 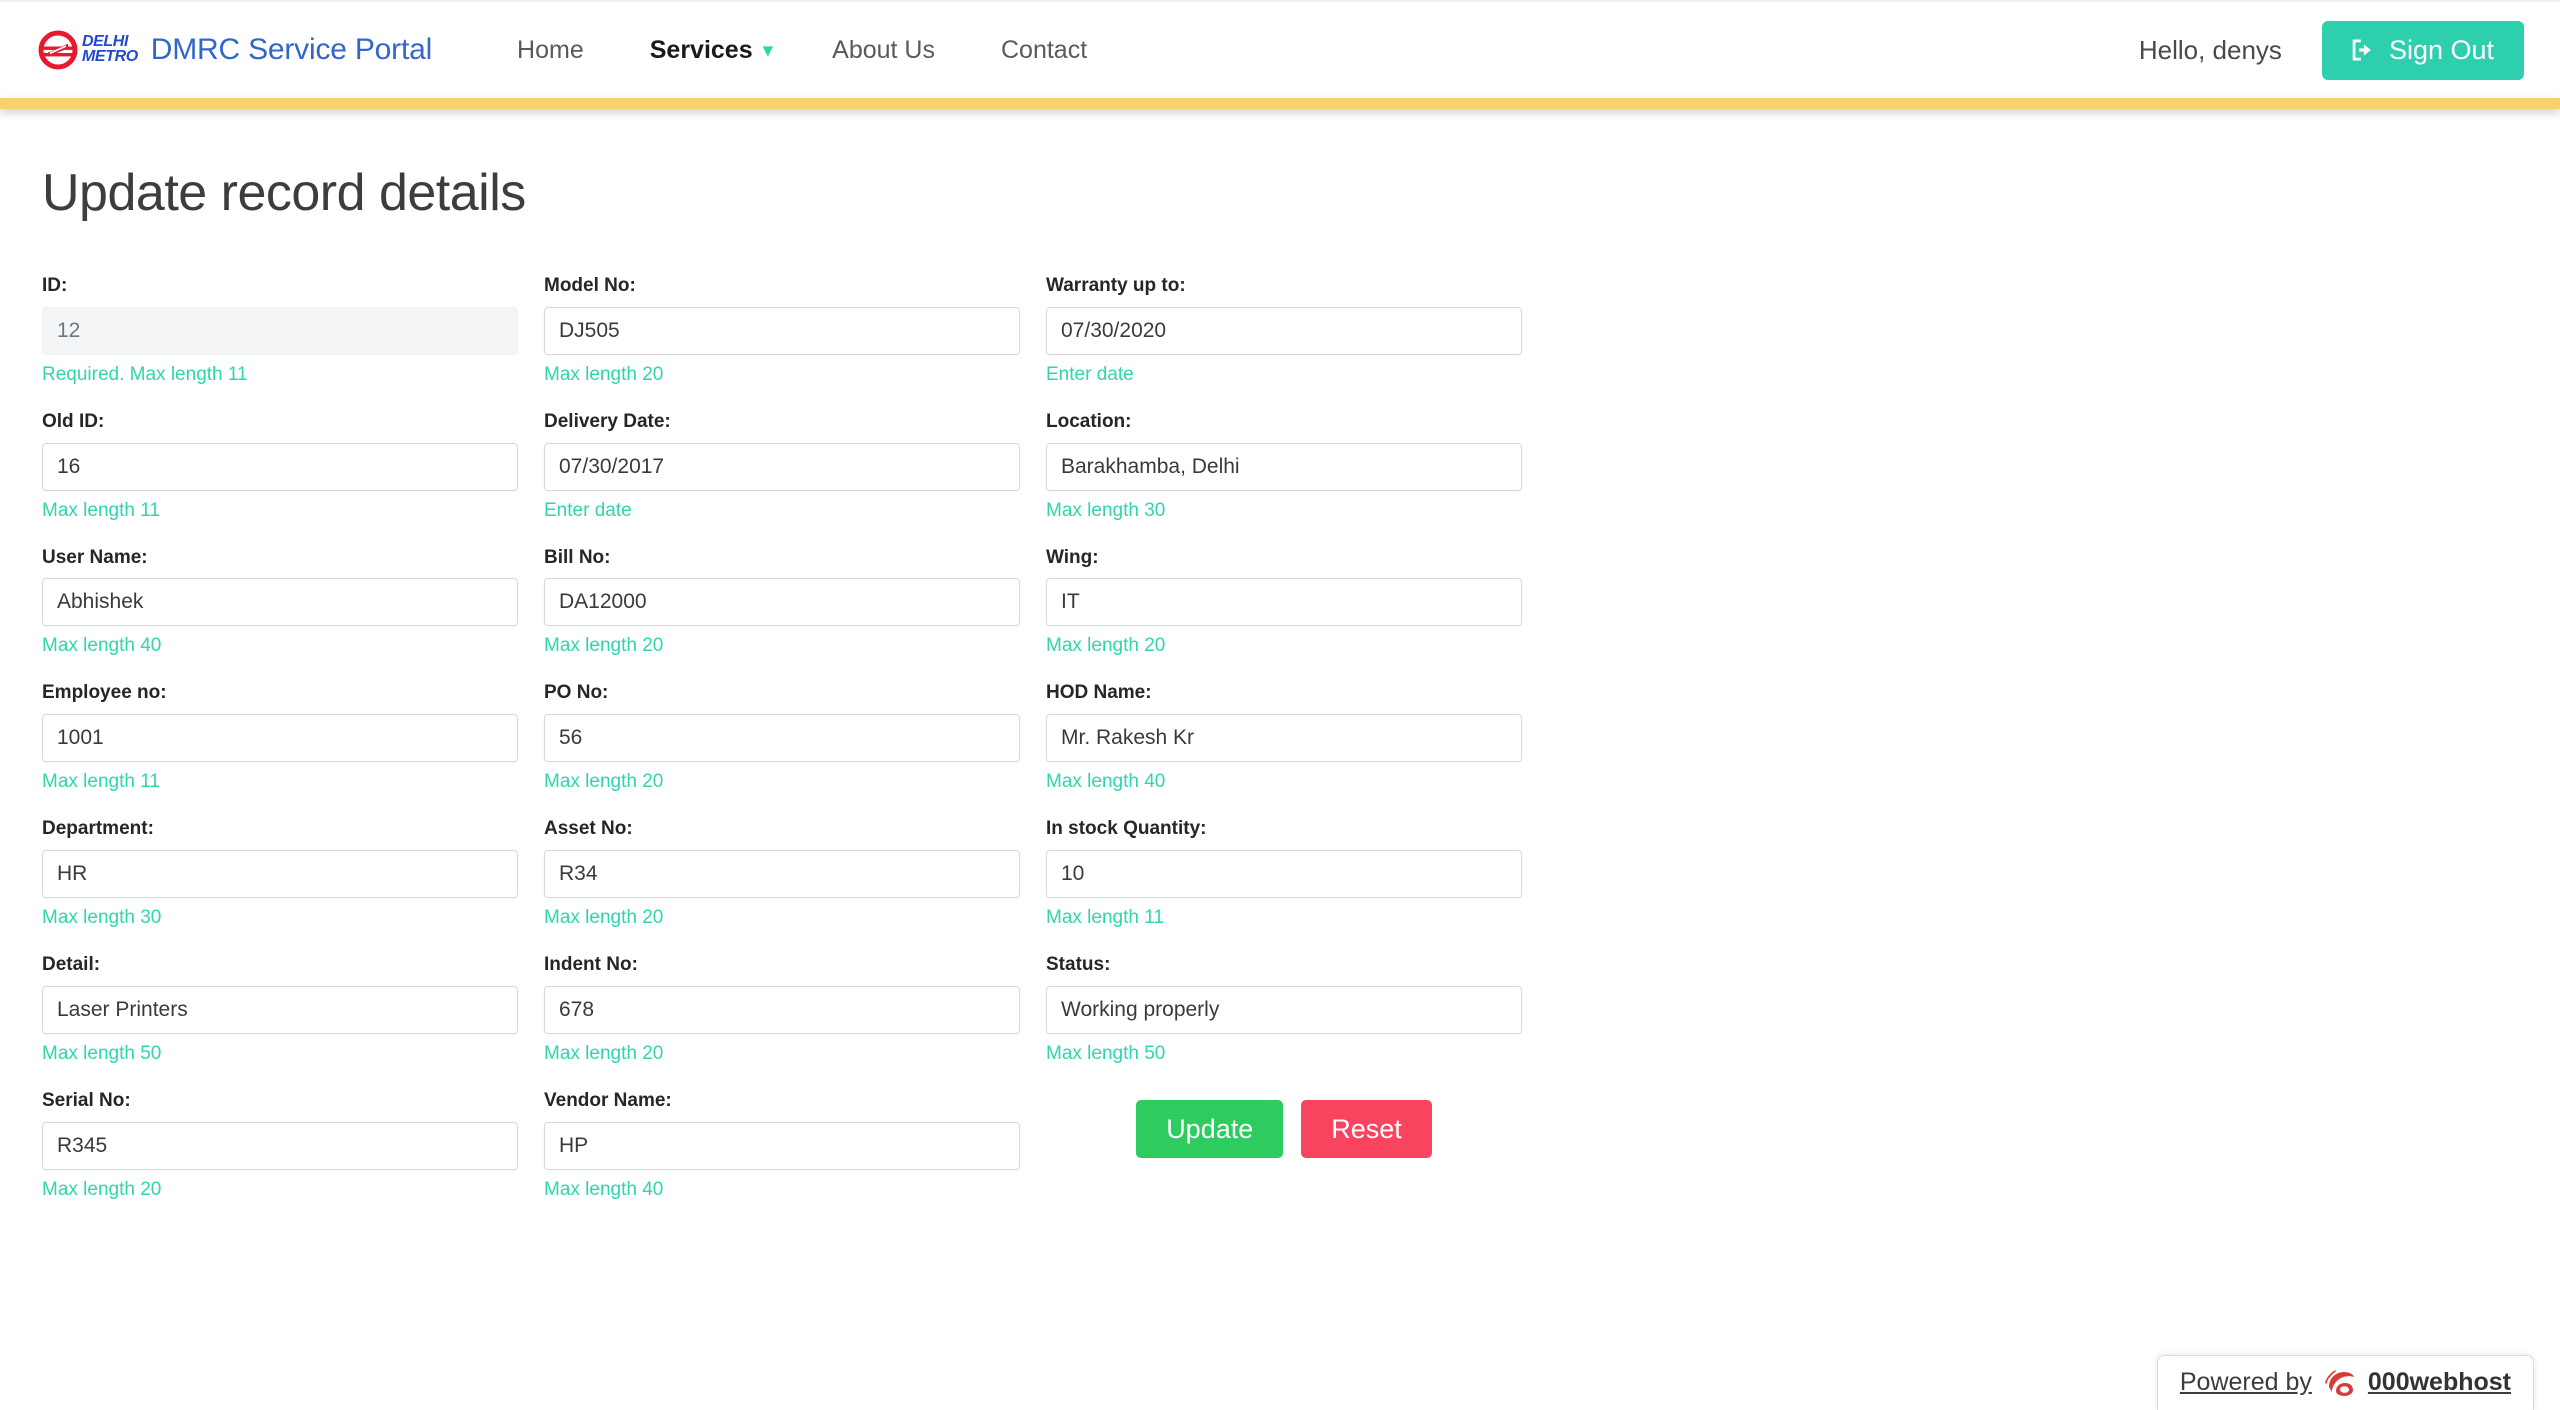 I want to click on brand-link: DELHI METRO DMRC Service Portal, so click(x=235, y=50).